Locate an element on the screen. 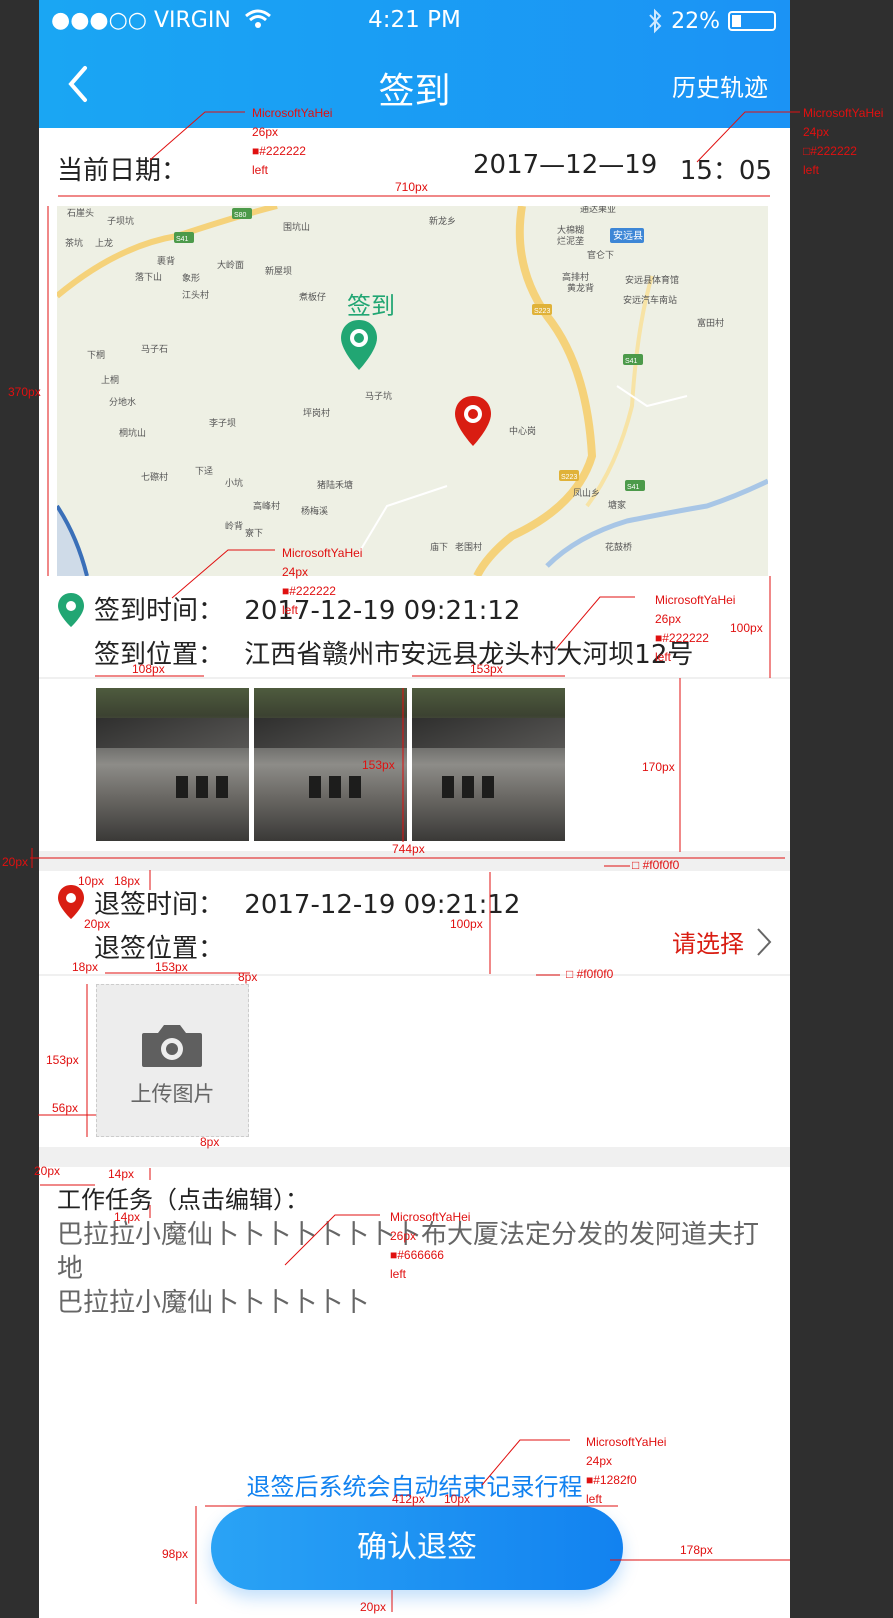 This screenshot has height=1618, width=893. upload-image-button: 上传图片 is located at coordinates (172, 1060).